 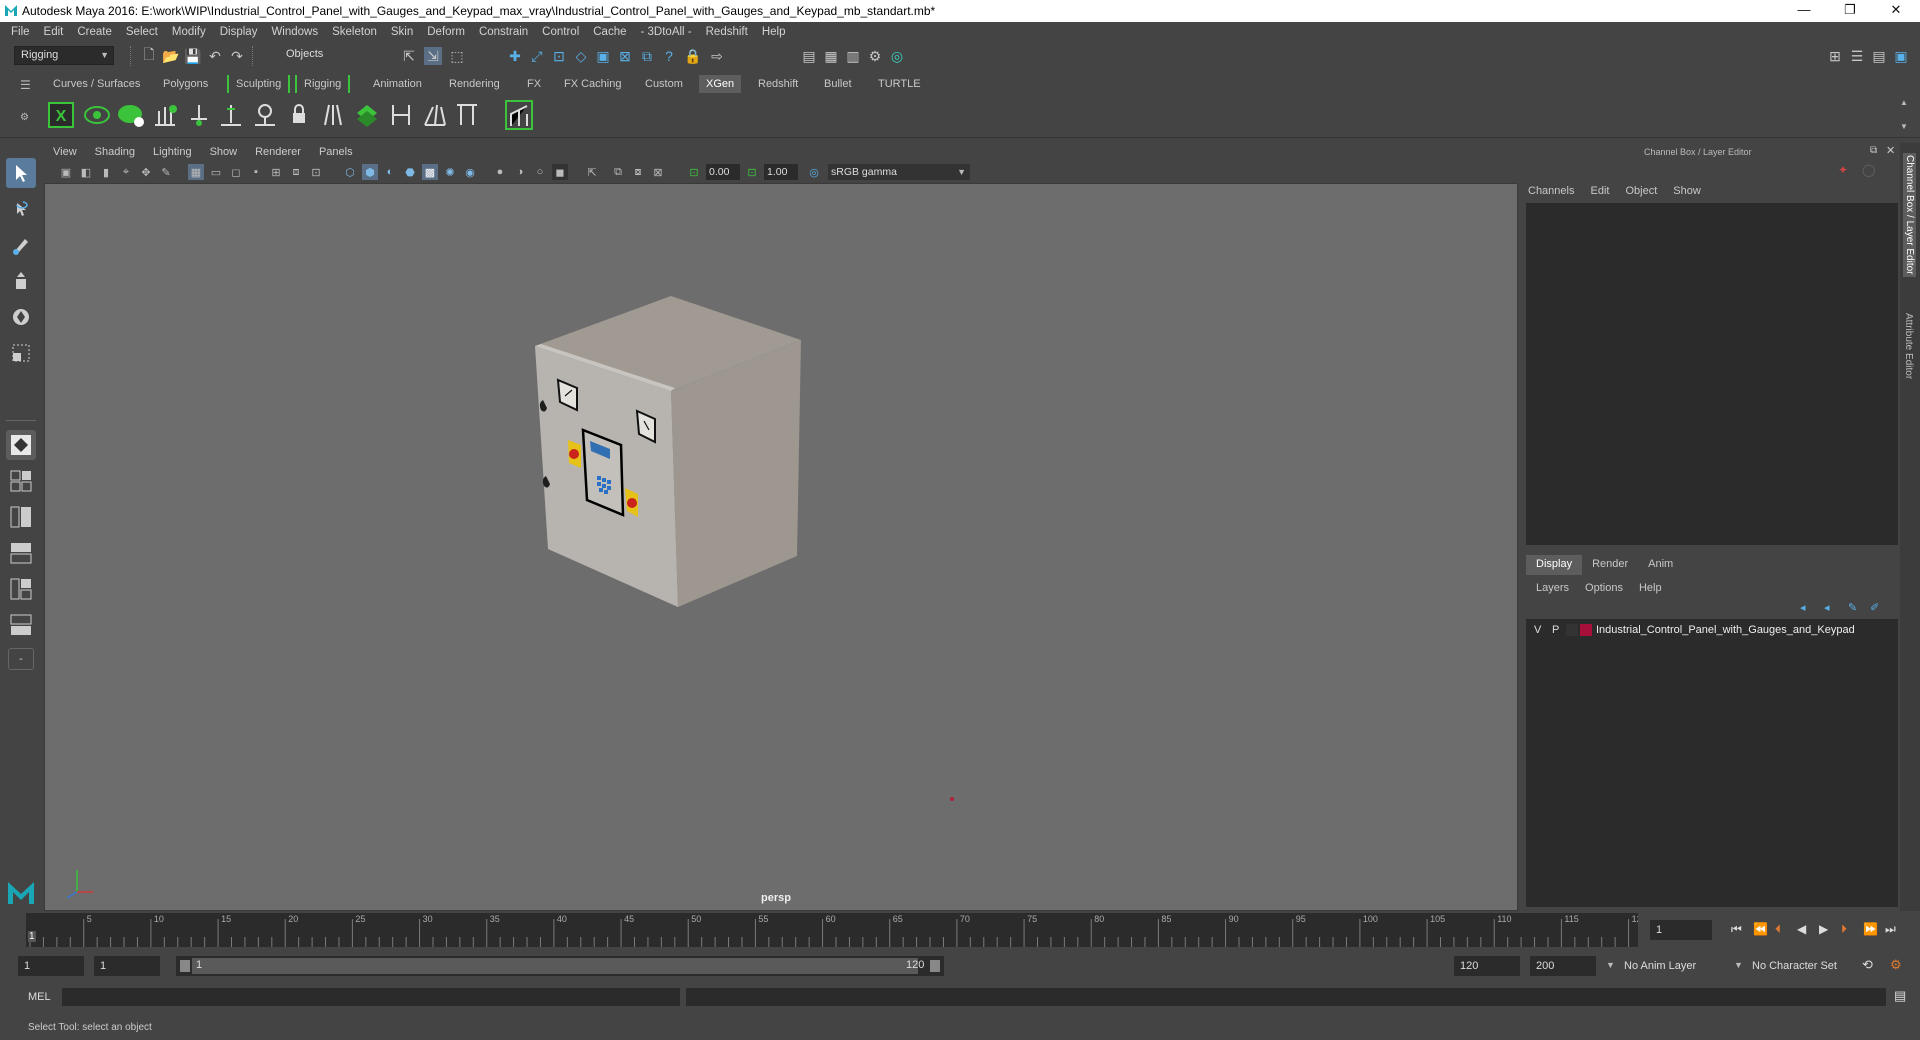 I want to click on move-layer-up-icon: ◂, so click(x=1803, y=607).